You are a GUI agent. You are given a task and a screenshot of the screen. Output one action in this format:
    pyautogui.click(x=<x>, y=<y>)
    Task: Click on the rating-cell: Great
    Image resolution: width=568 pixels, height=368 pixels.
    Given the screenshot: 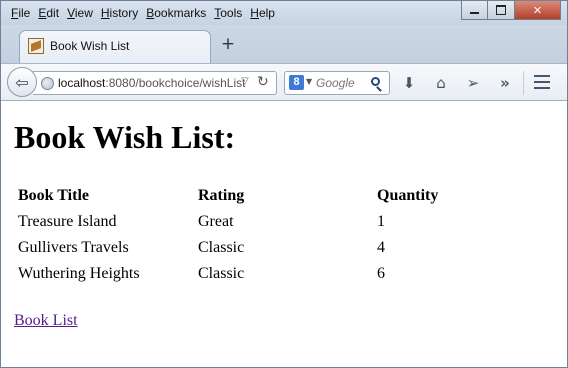 What is the action you would take?
    pyautogui.click(x=216, y=221)
    